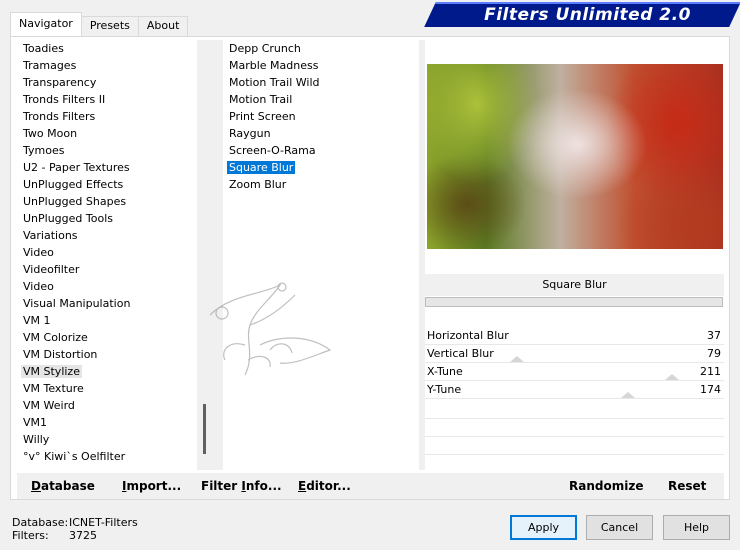  Describe the element at coordinates (587, 15) in the screenshot. I see `app-title: Filters Unlimited 2.0` at that location.